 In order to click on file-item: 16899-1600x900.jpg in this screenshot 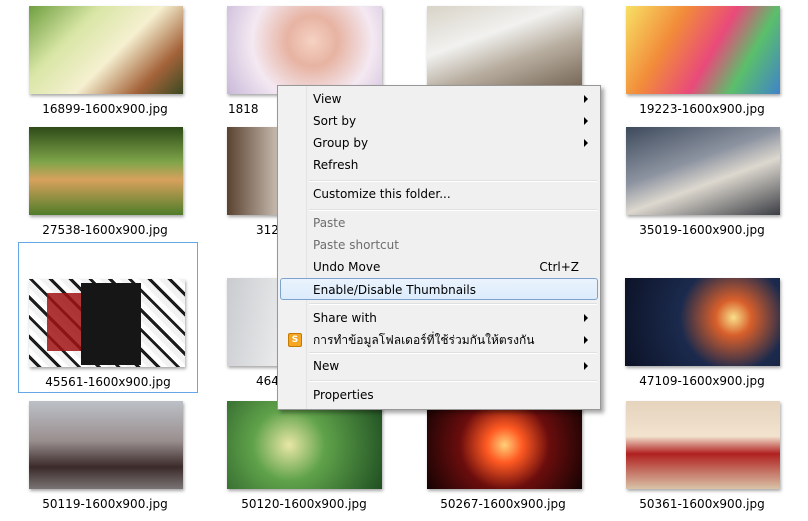, I will do `click(105, 60)`.